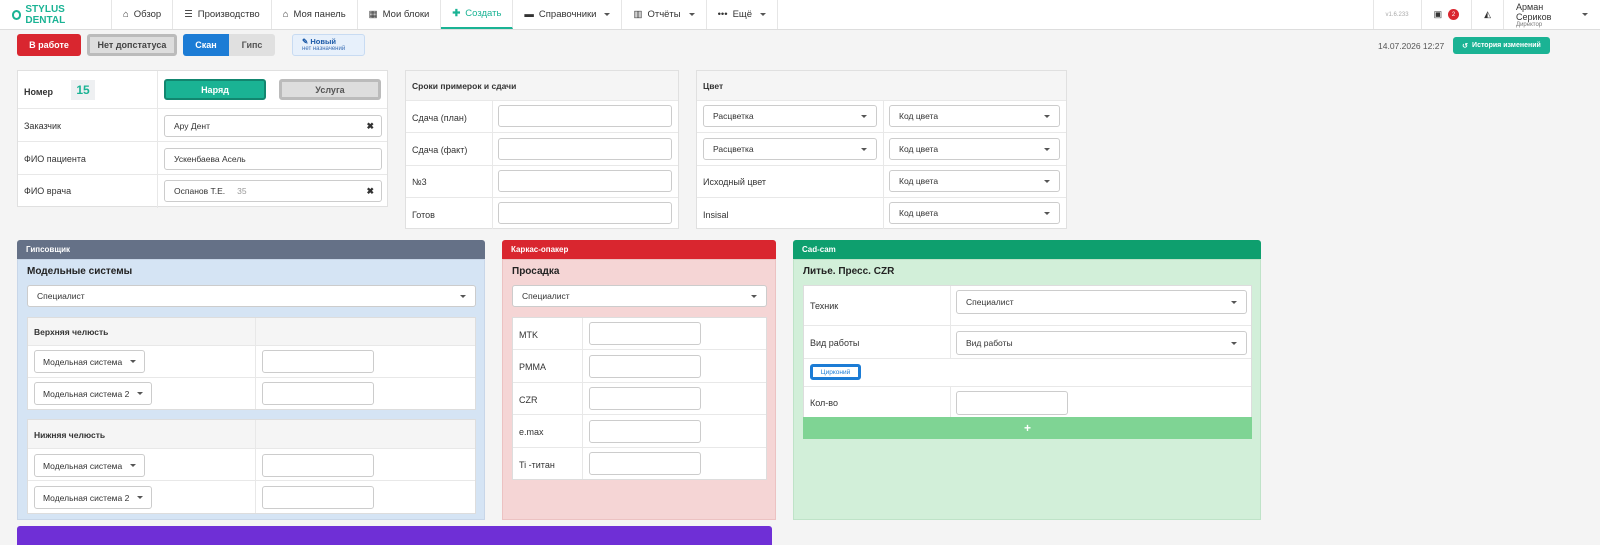 The image size is (1600, 545). What do you see at coordinates (39, 92) in the screenshot?
I see `order-number-label: Номер` at bounding box center [39, 92].